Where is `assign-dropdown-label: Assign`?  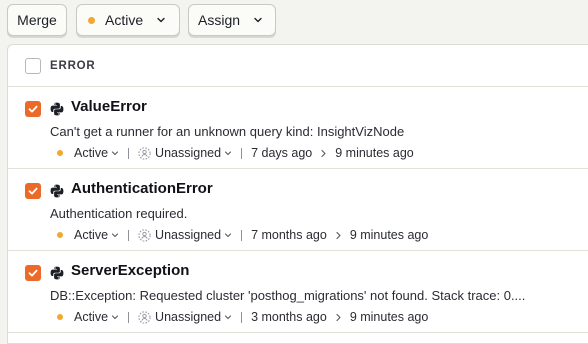 assign-dropdown-label: Assign is located at coordinates (219, 20).